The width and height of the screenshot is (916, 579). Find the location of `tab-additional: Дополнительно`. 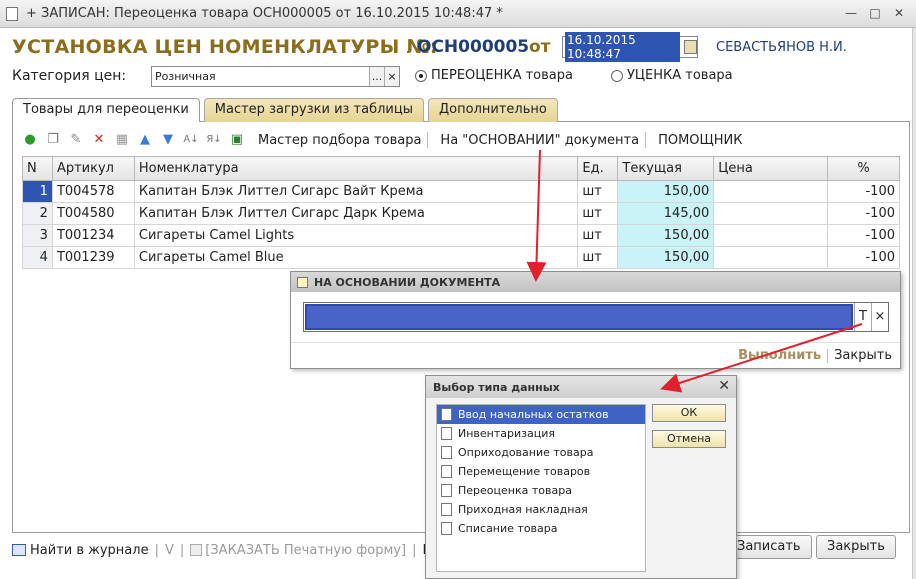

tab-additional: Дополнительно is located at coordinates (493, 110).